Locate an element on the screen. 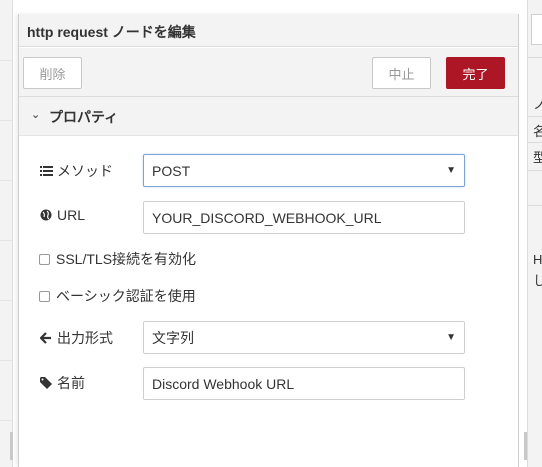 This screenshot has height=467, width=542. done-button: 完了 is located at coordinates (475, 73).